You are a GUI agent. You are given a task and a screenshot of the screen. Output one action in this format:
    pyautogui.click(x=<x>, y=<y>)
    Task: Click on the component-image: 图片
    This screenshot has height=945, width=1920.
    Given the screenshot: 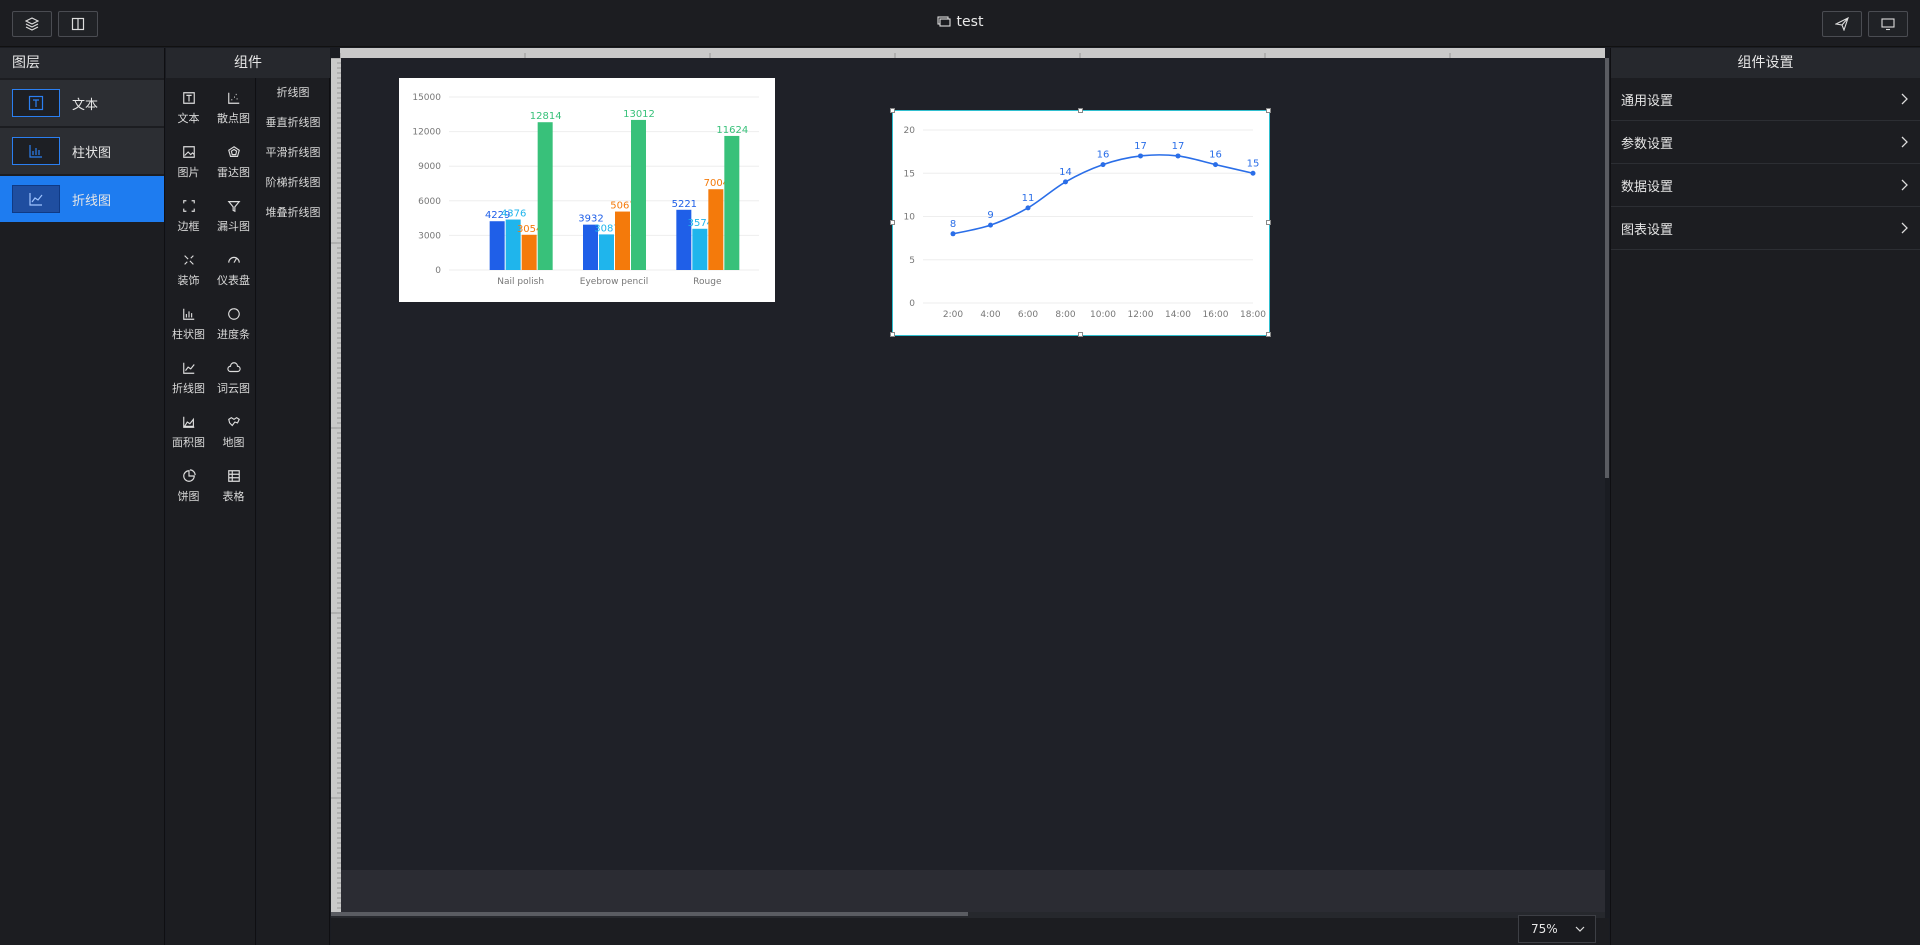 What is the action you would take?
    pyautogui.click(x=188, y=162)
    